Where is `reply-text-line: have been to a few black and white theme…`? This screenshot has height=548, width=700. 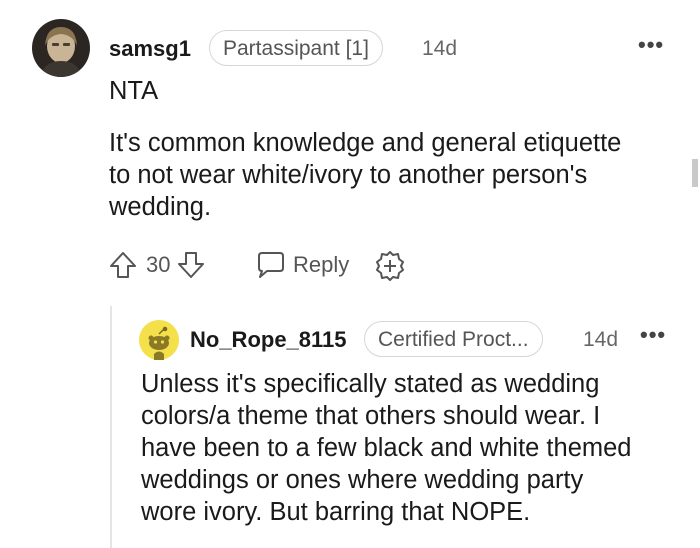 reply-text-line: have been to a few black and white theme… is located at coordinates (386, 448).